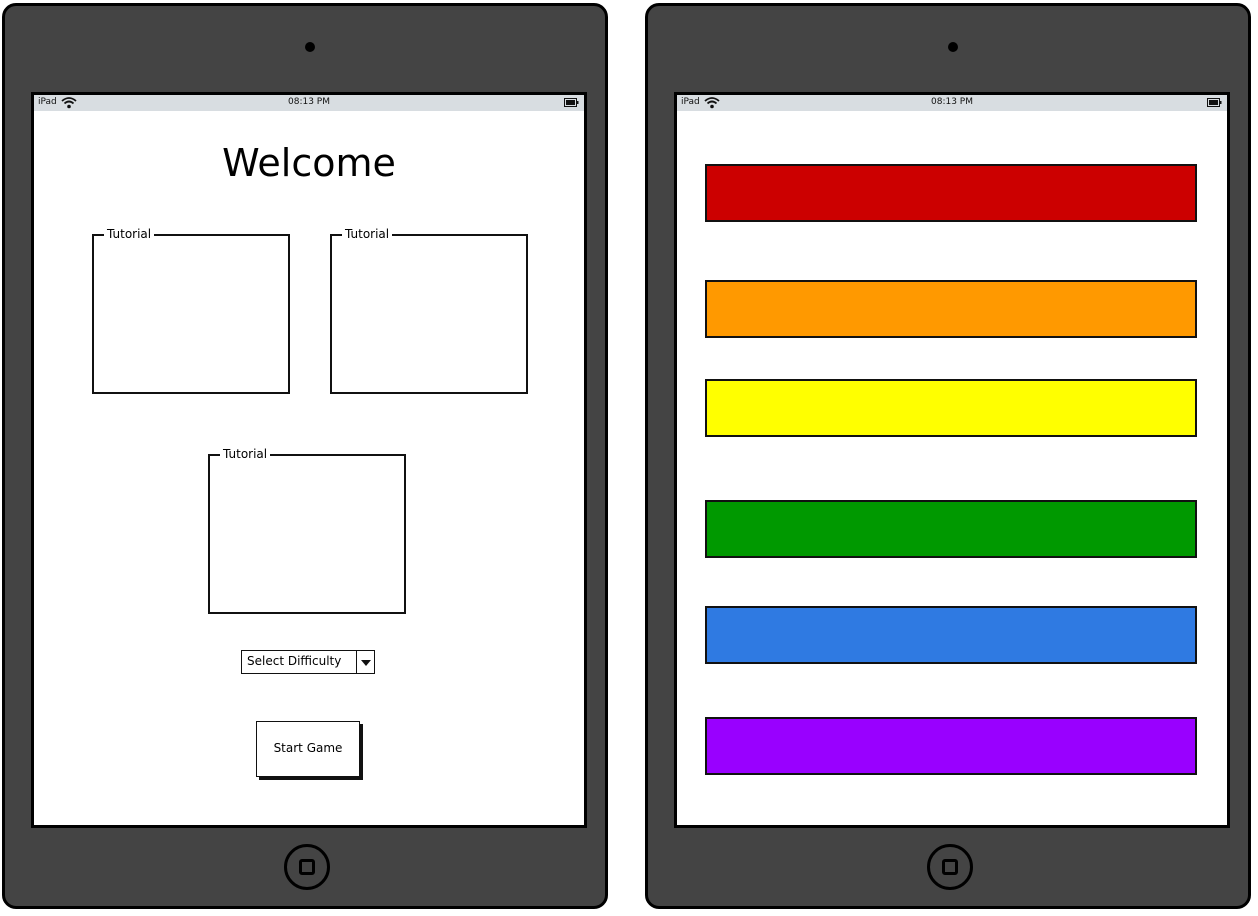 Image resolution: width=1258 pixels, height=916 pixels. I want to click on color-bar-green, so click(951, 529).